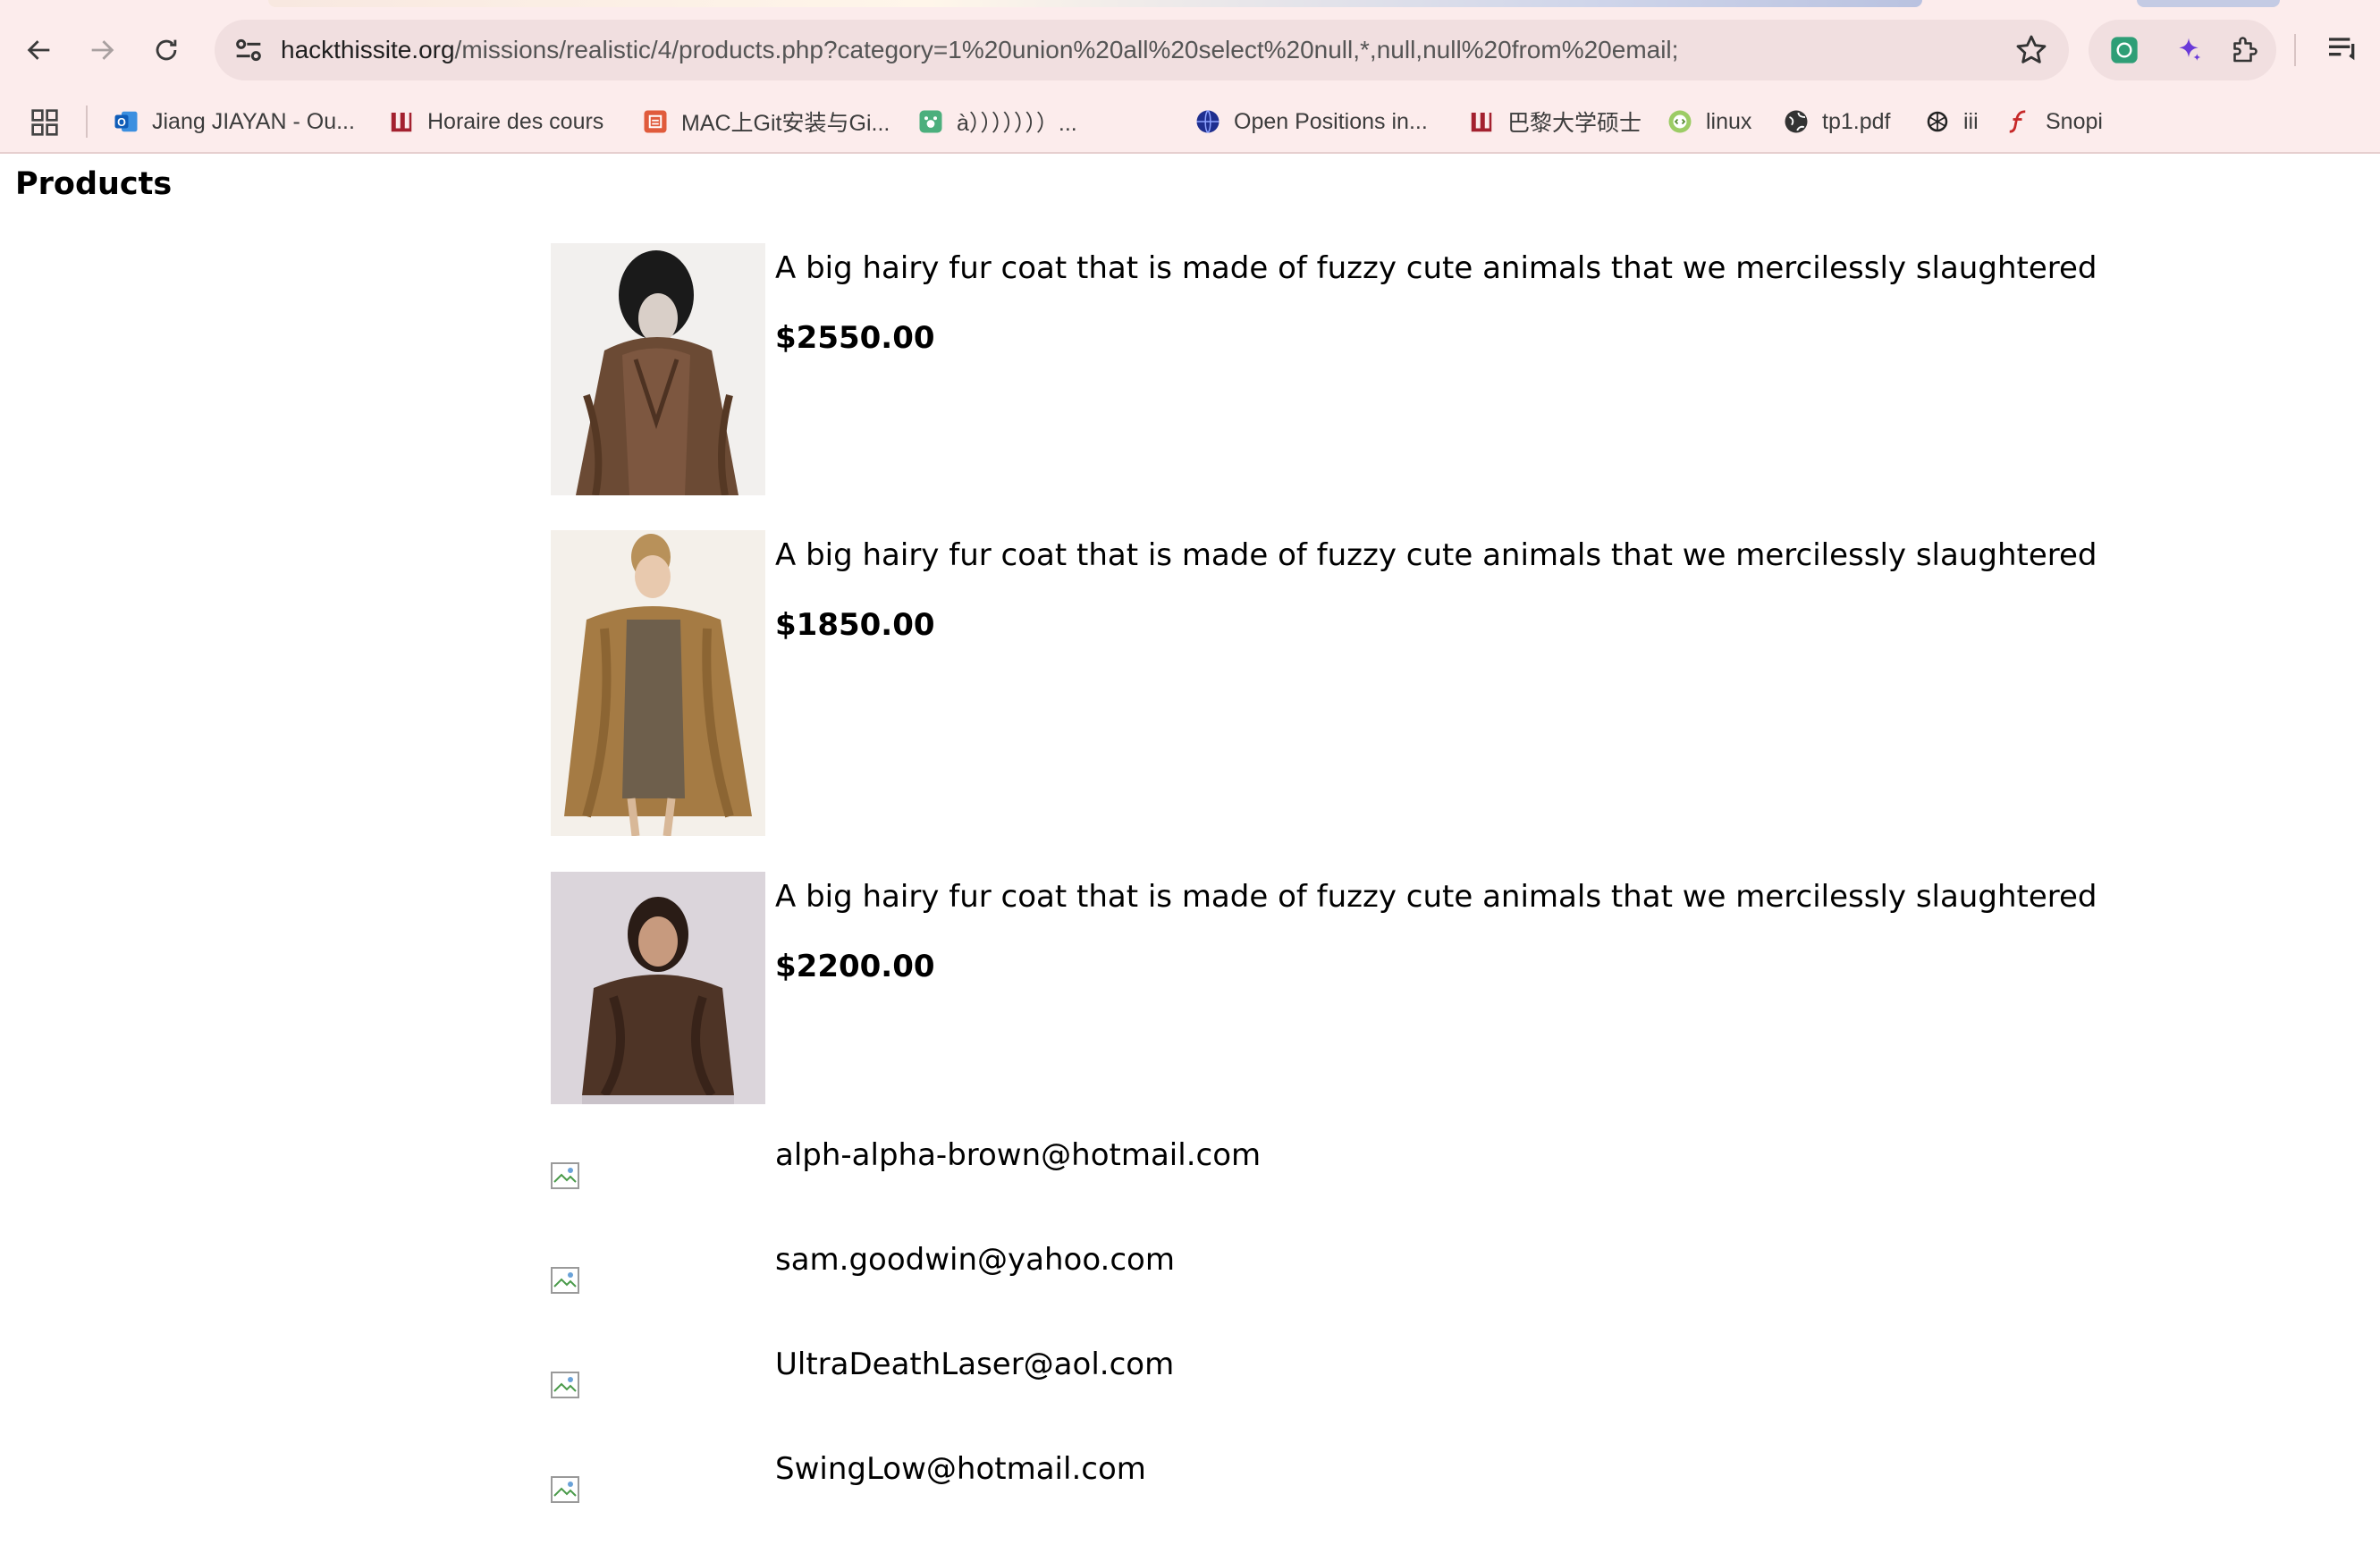  I want to click on extensions-button, so click(2244, 50).